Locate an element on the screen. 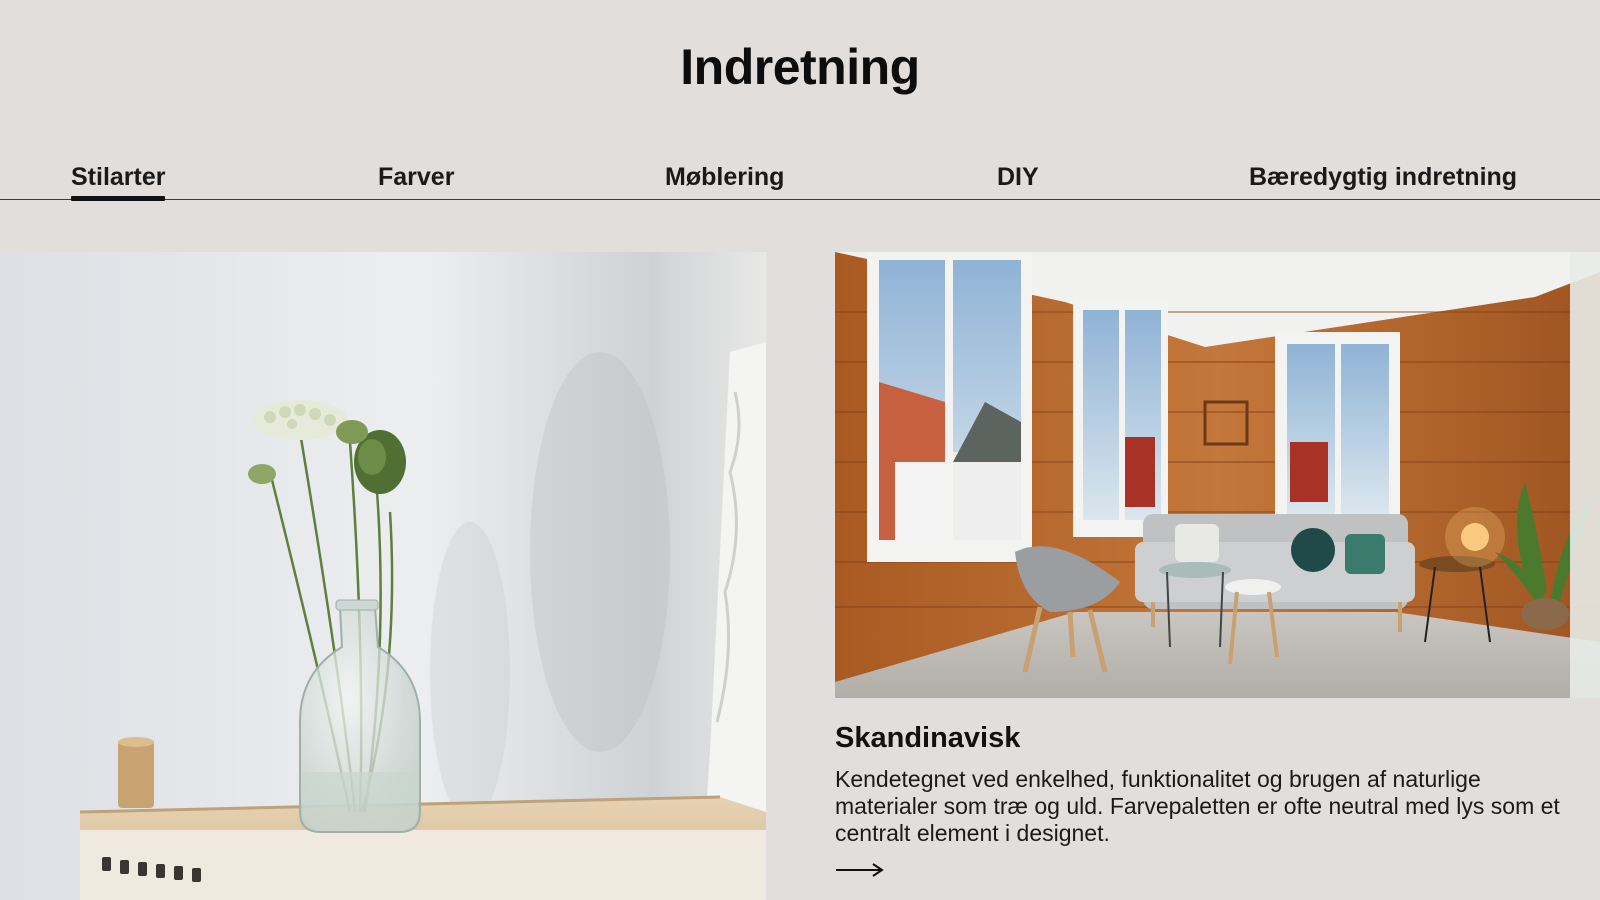  page-title: Indretning is located at coordinates (800, 67).